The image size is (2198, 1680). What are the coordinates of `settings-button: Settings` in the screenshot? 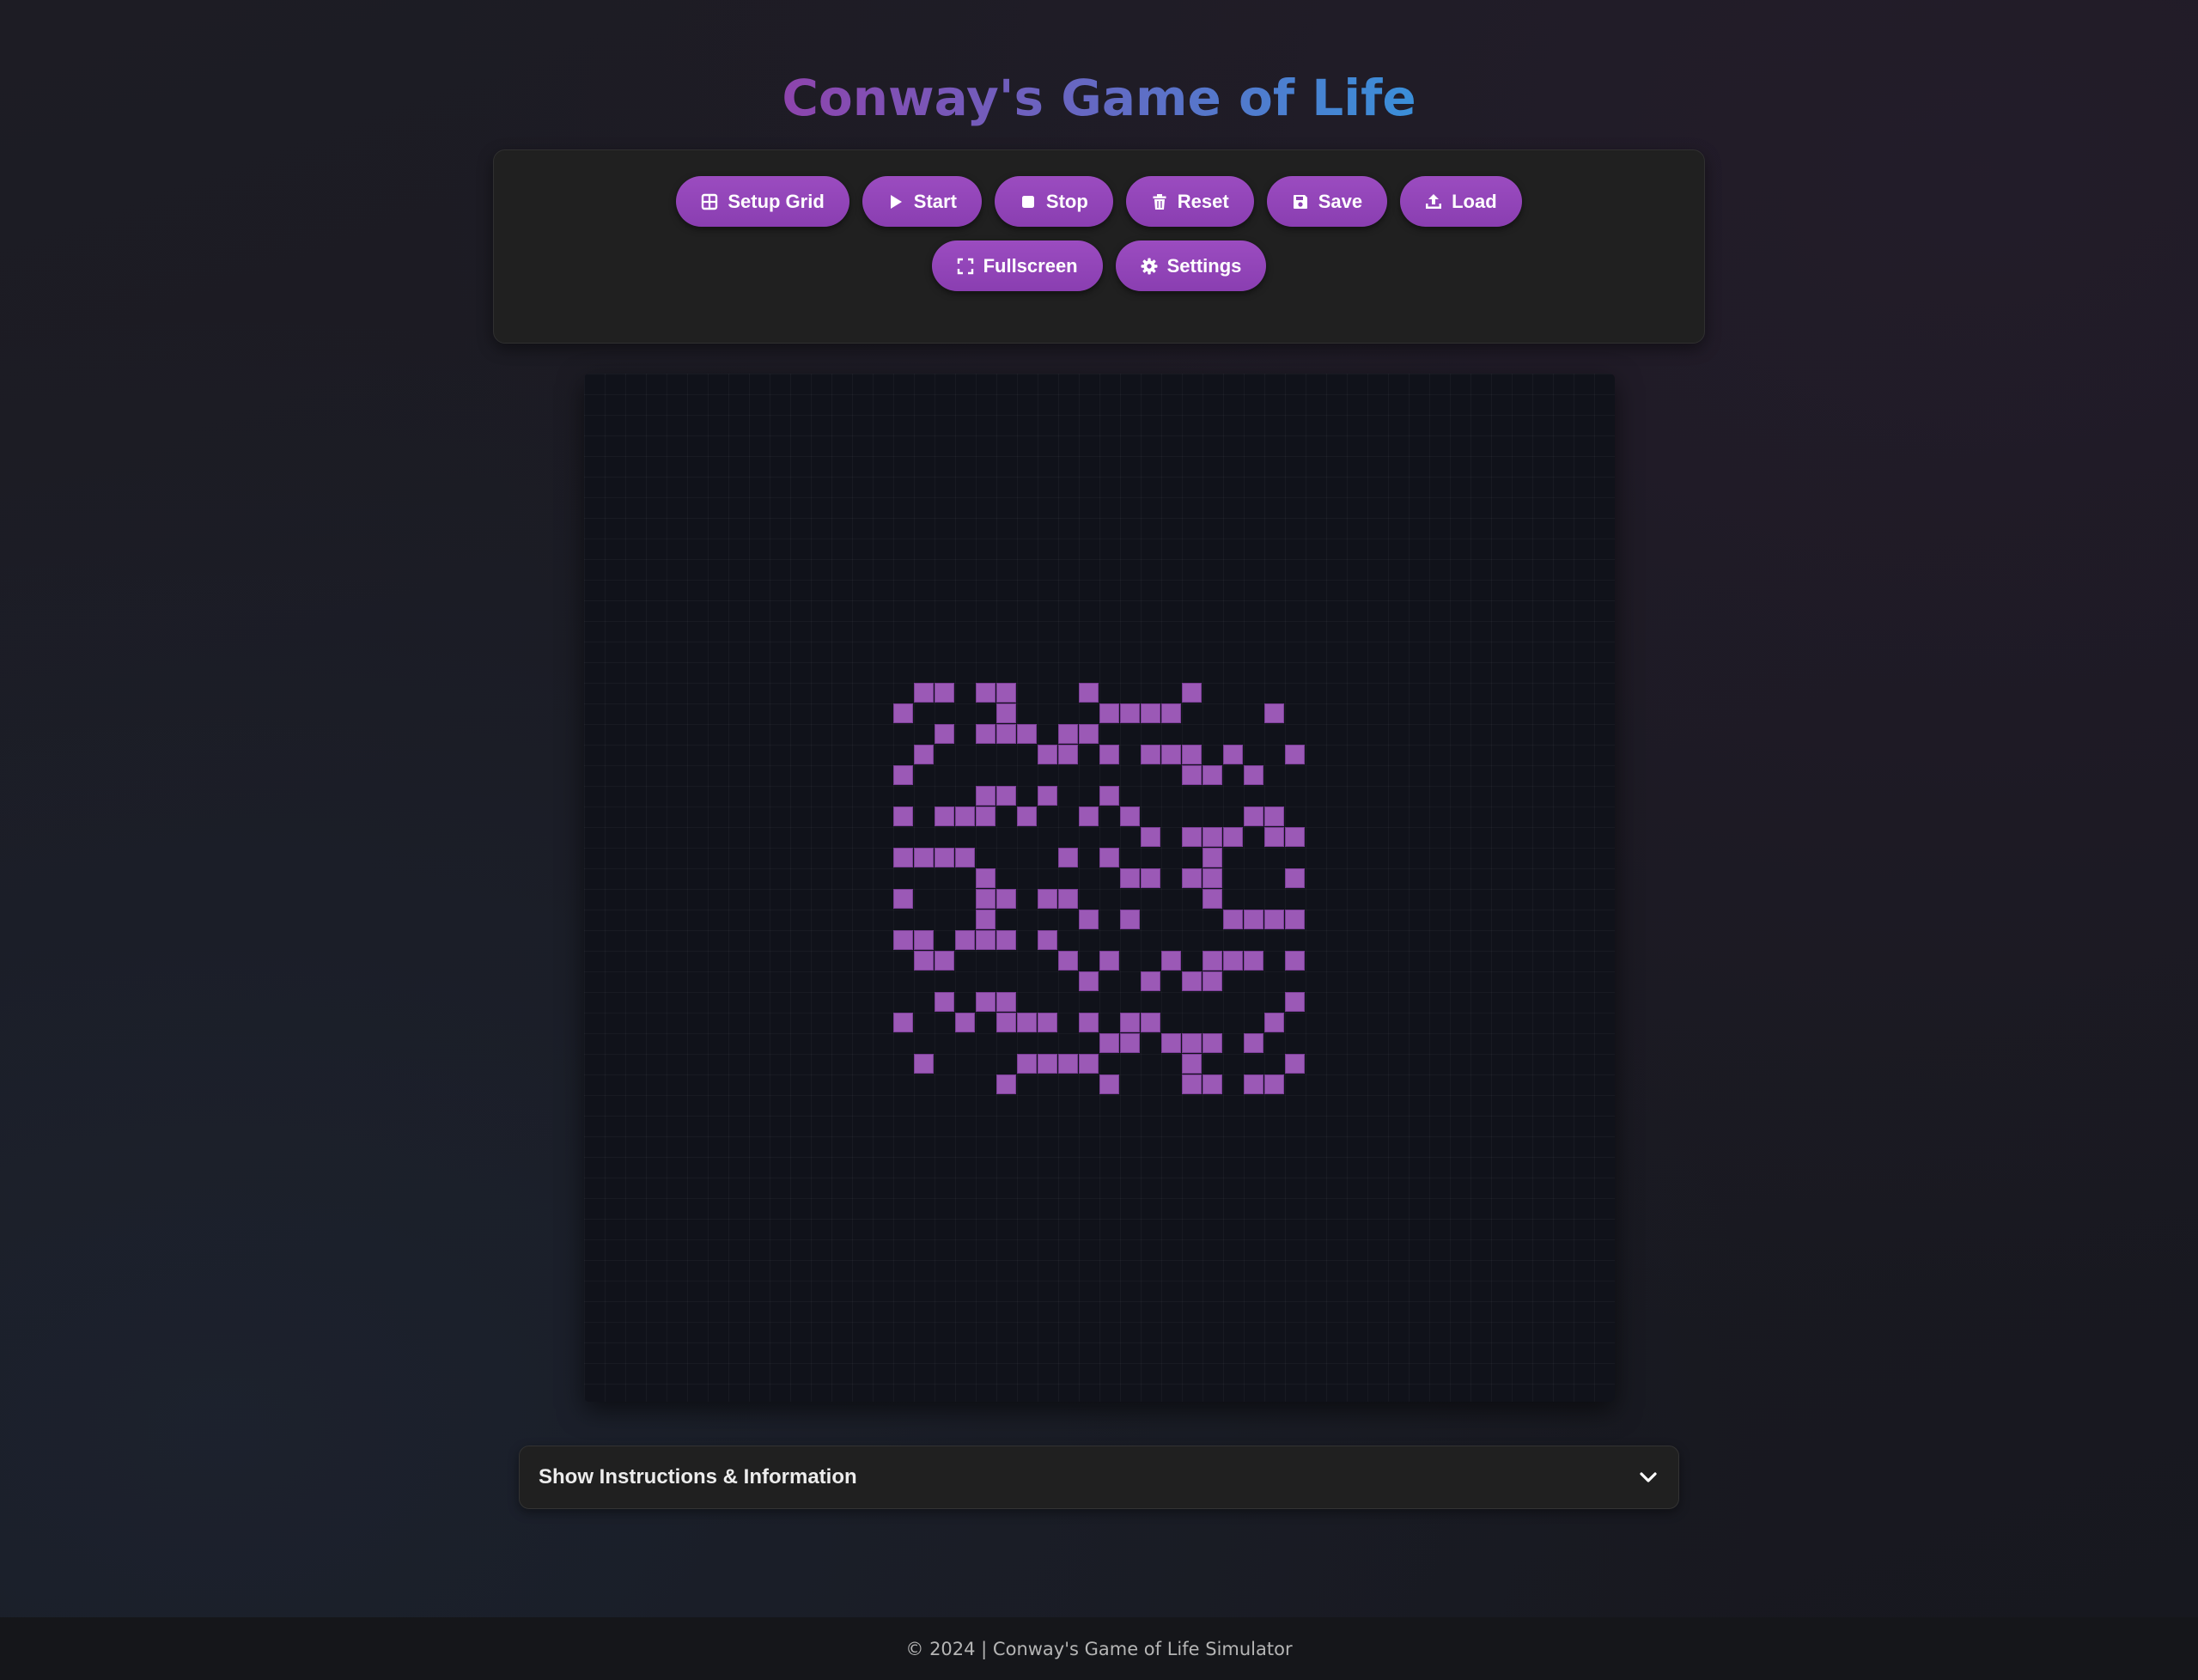 It's located at (1191, 266).